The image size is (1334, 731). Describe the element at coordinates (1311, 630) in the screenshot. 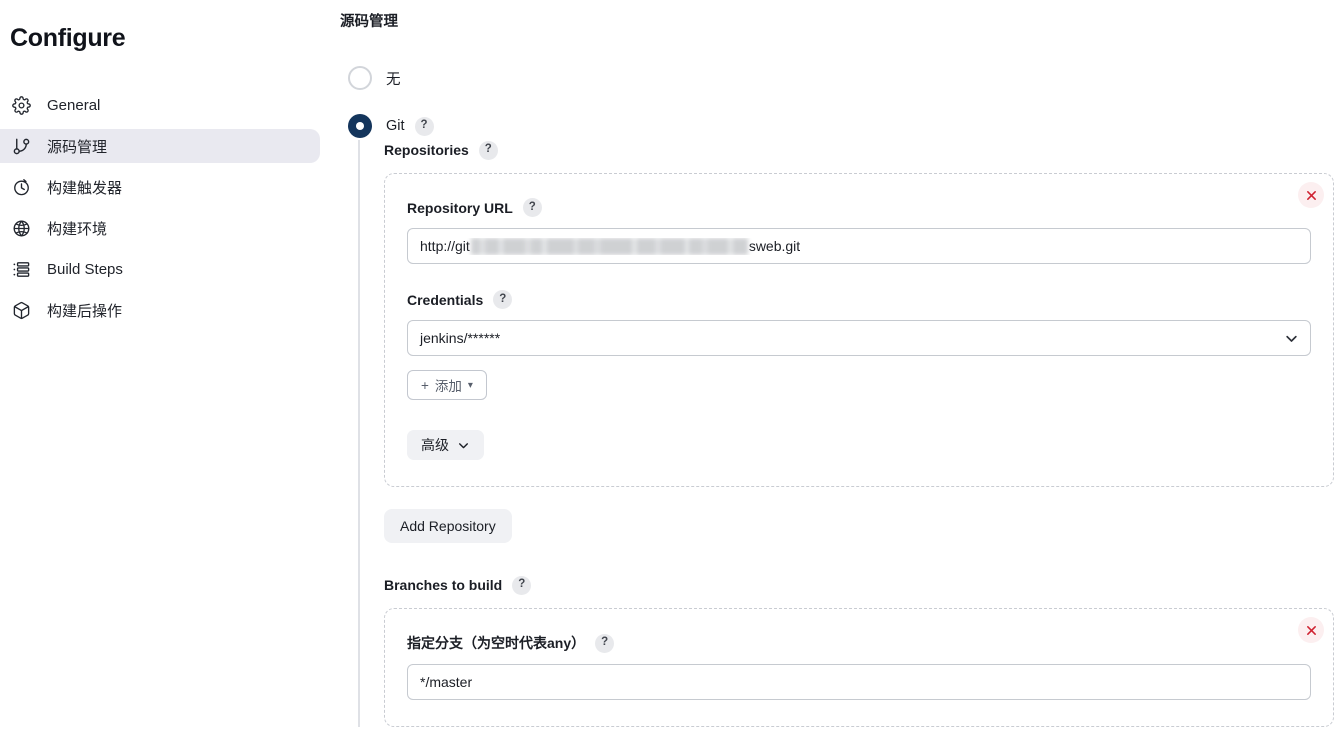

I see `delete-branch-button` at that location.